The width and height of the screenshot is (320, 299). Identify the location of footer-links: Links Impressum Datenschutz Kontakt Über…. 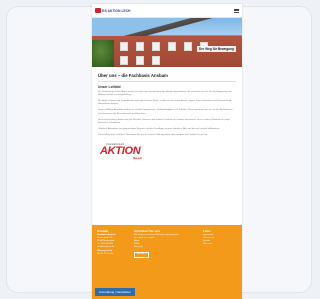
(218, 243).